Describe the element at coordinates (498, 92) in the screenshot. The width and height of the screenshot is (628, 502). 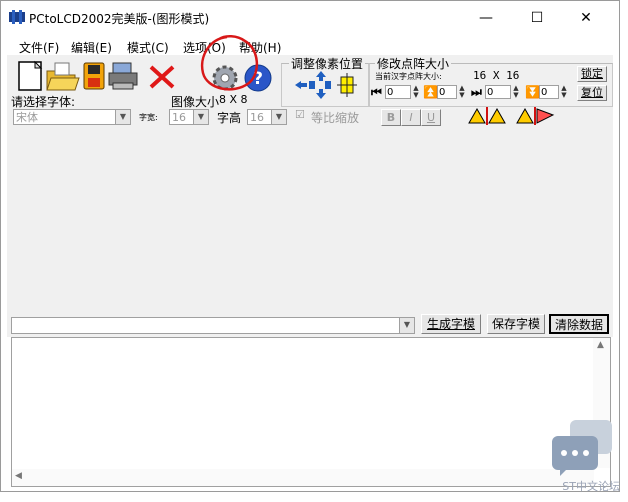
I see `spin-right: 0` at that location.